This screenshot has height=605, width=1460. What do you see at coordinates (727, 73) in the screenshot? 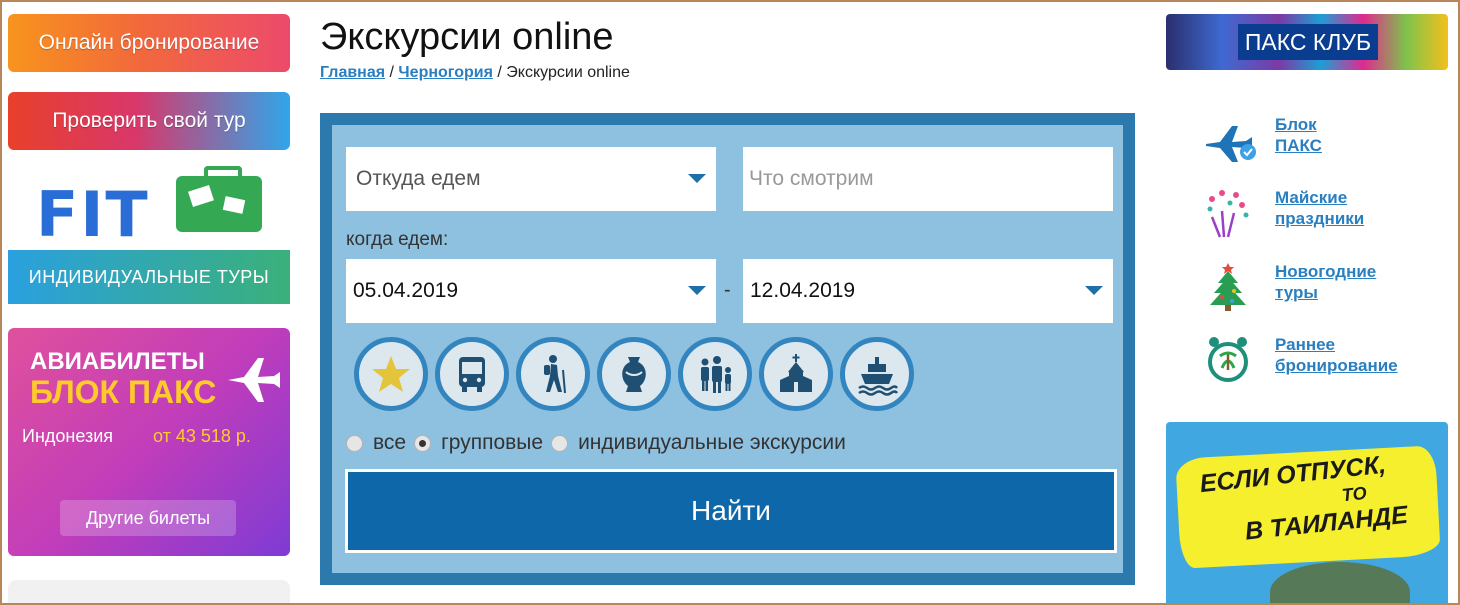
I see `breadcrumb: Главная / Черногория / Экскурсии online` at bounding box center [727, 73].